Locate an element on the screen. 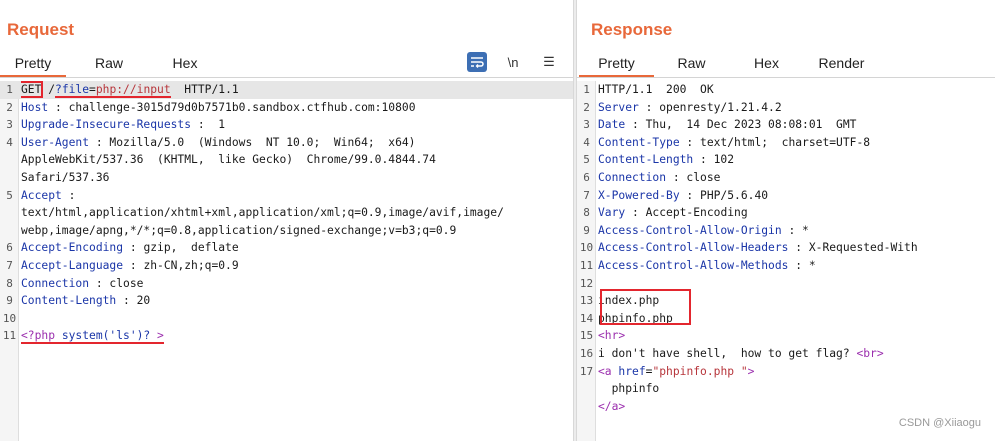 This screenshot has width=995, height=441. response-line: 14 phpinfo.php is located at coordinates (786, 319).